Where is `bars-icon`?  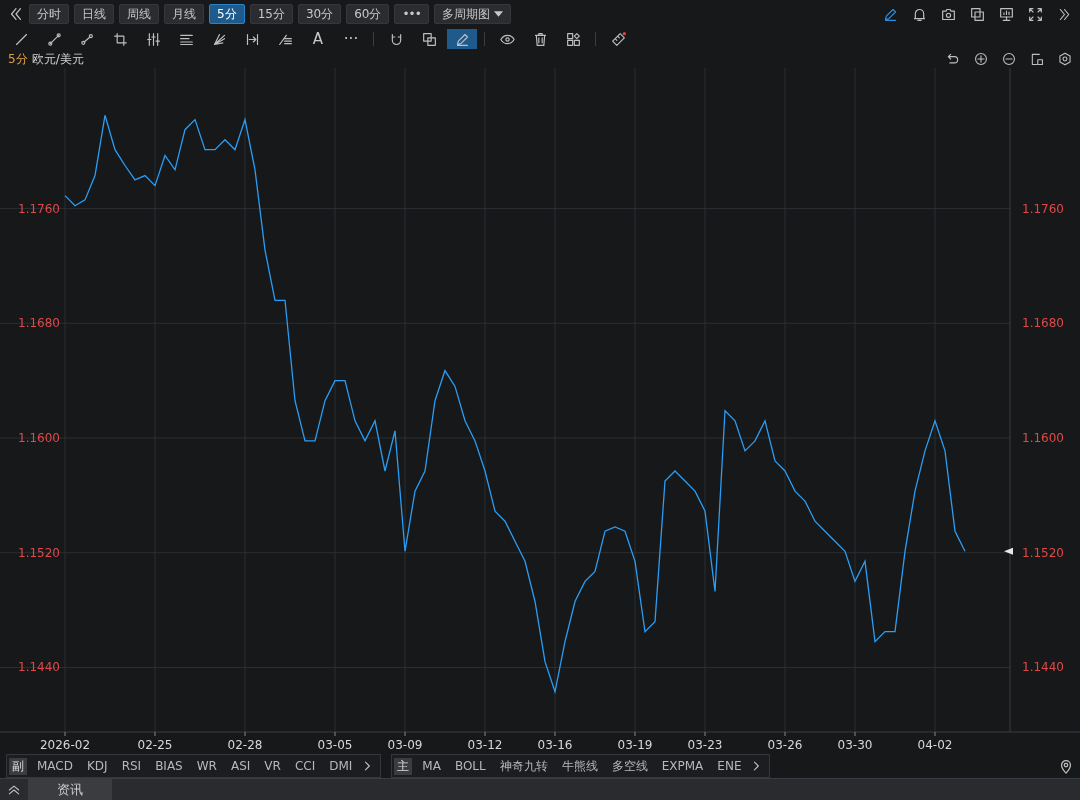 bars-icon is located at coordinates (153, 39).